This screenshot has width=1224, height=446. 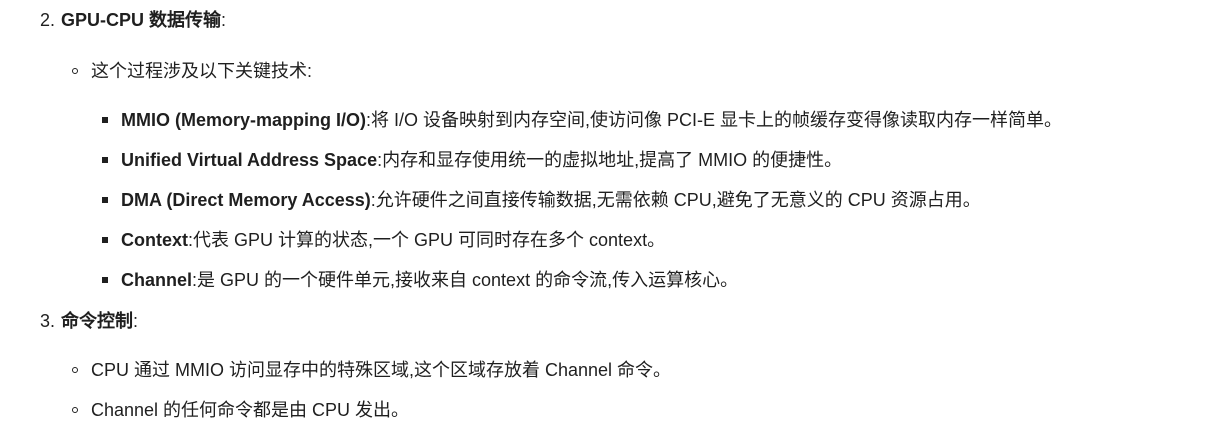 I want to click on section-2-heading: 2. GPU-CPU 数据传输:, so click(x=133, y=20).